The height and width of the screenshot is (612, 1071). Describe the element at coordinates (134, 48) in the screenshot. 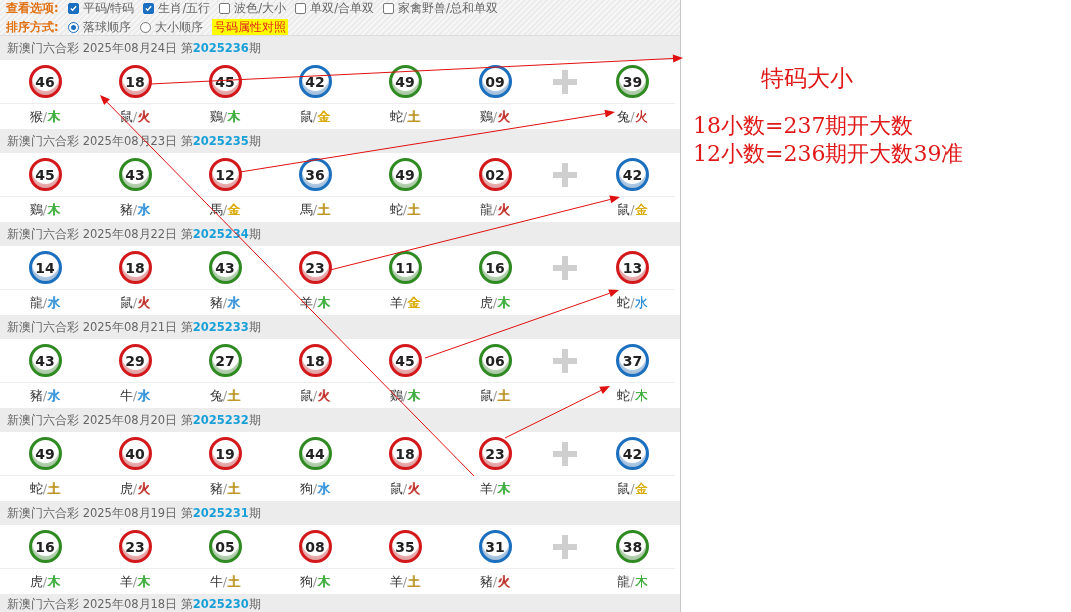

I see `draw-header: 新澳门六合彩 2025年08月24日 第2025236期` at that location.